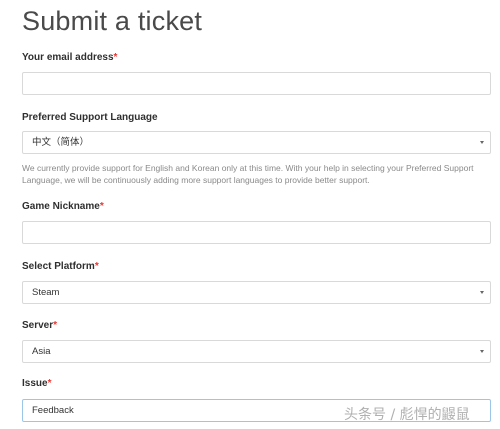 This screenshot has width=500, height=429. I want to click on page-title: Submit a ticket, so click(112, 21).